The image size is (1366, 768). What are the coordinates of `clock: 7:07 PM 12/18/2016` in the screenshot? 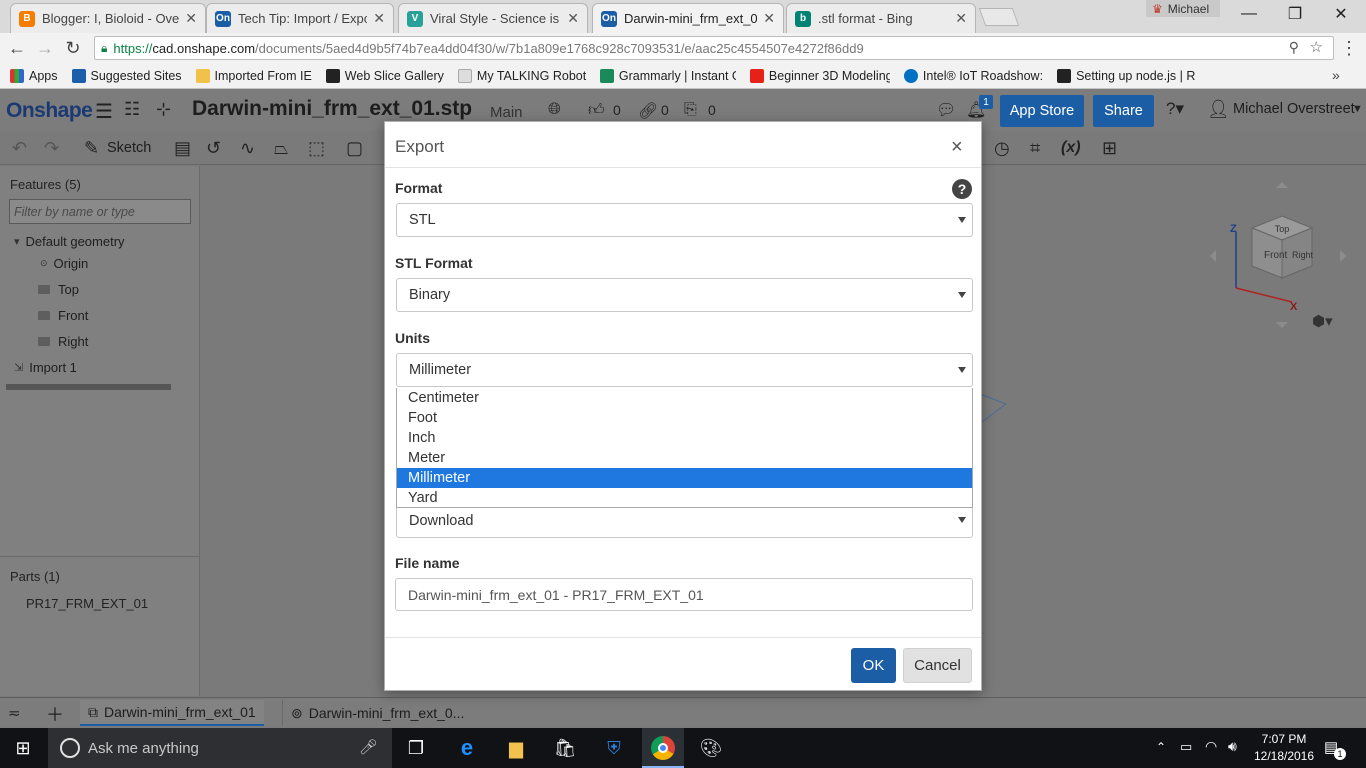 It's located at (1284, 748).